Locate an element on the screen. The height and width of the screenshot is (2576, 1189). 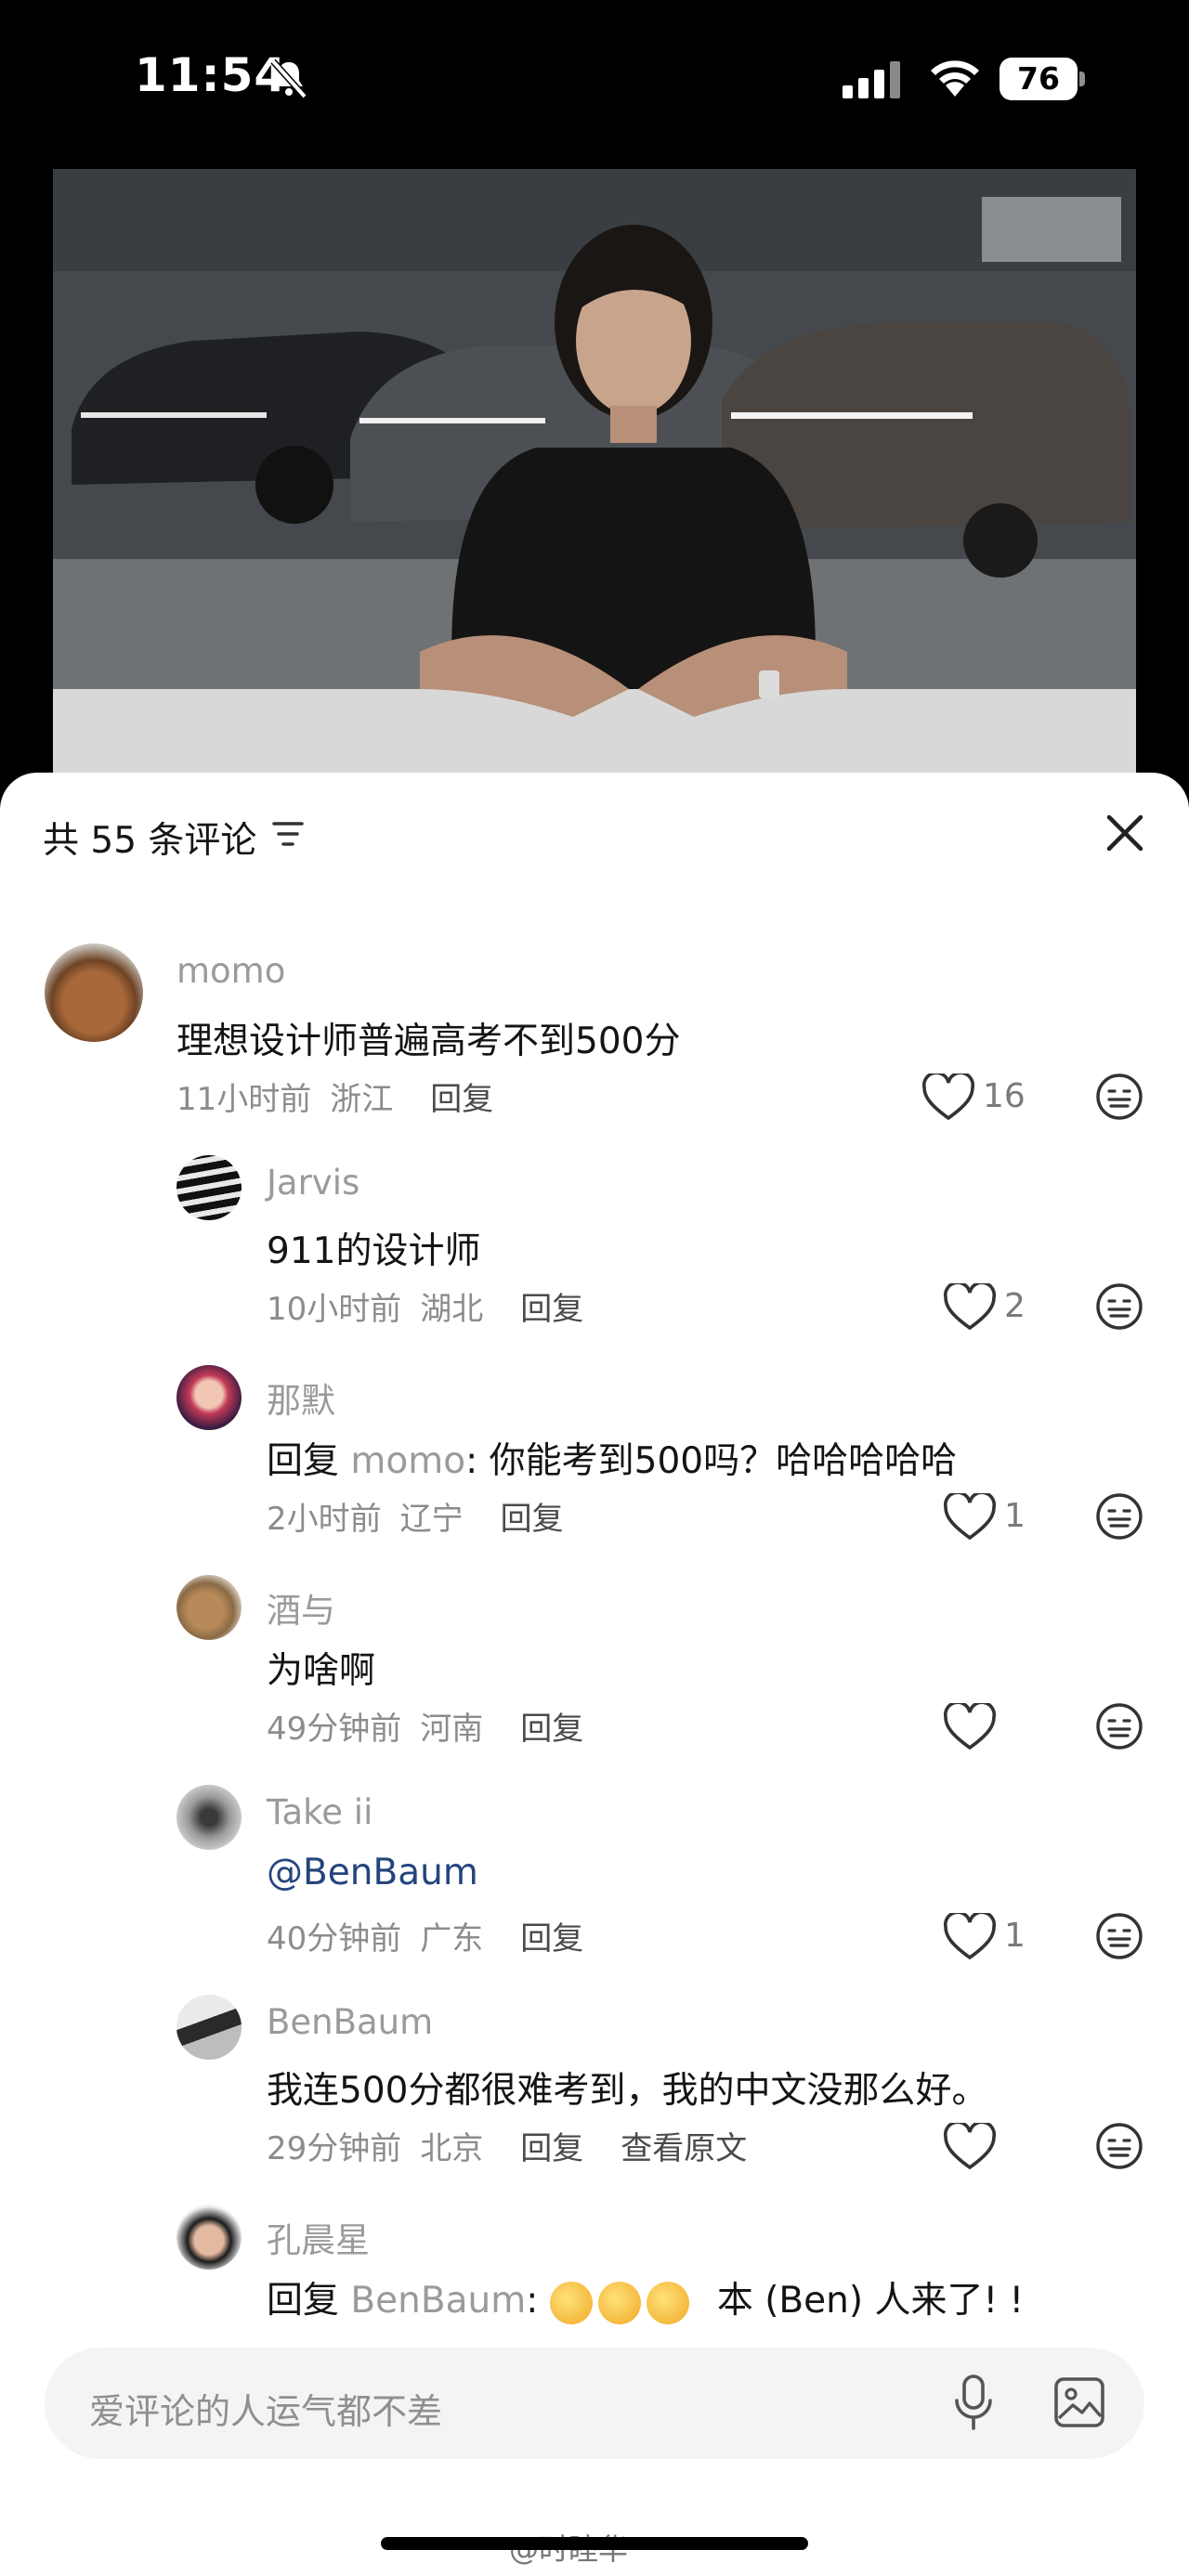
like-count: 16 is located at coordinates (1005, 1096).